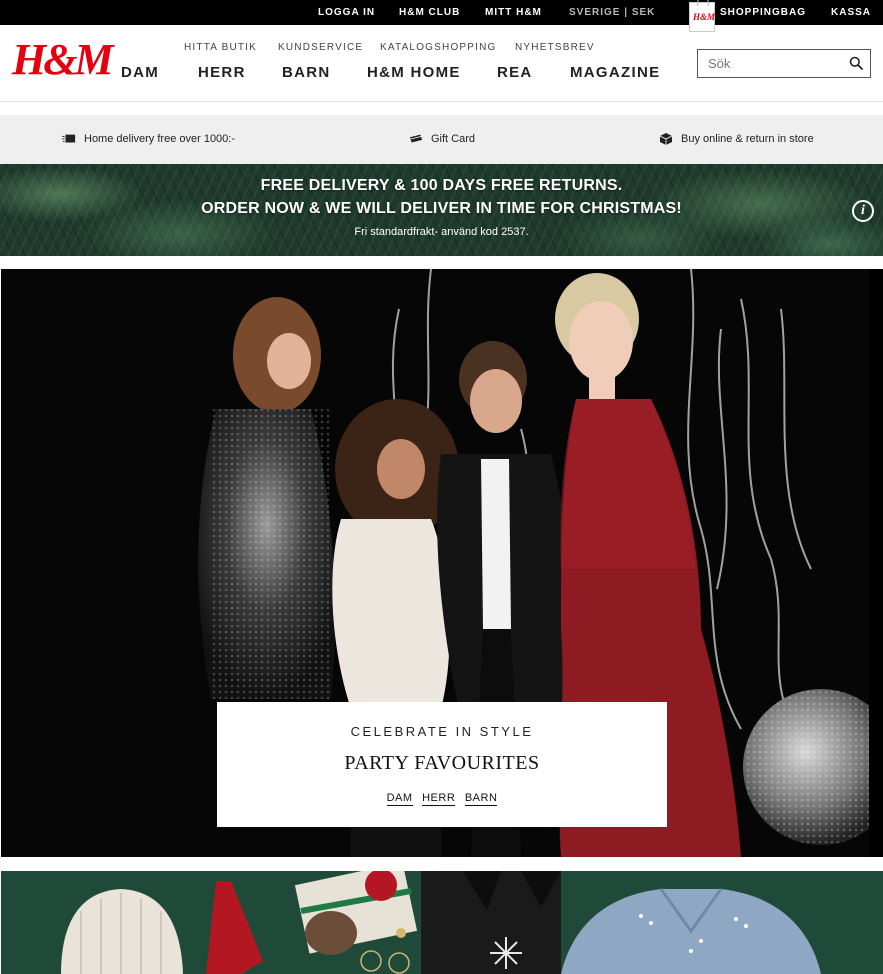 The height and width of the screenshot is (974, 883). I want to click on hero-link-barn: BARN, so click(481, 799).